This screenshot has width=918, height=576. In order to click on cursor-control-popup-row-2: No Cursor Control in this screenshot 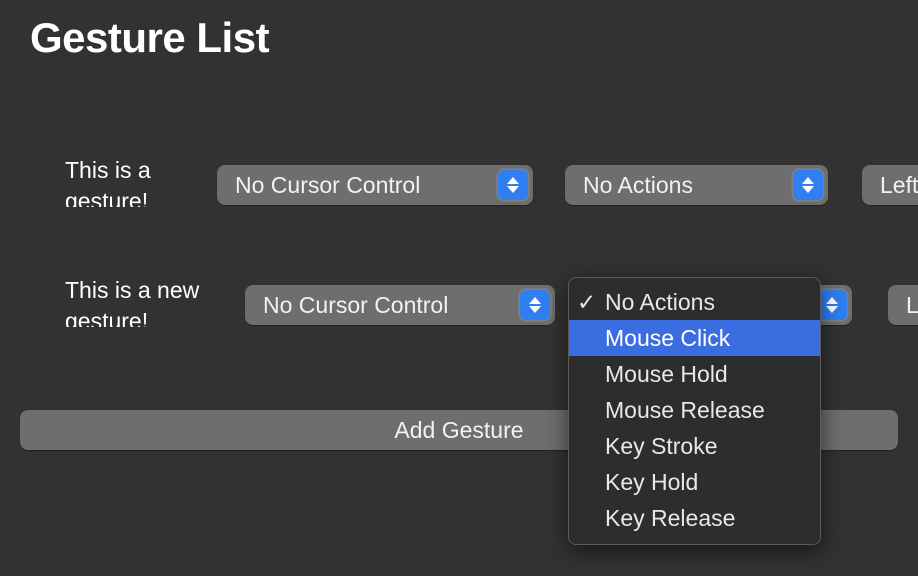, I will do `click(400, 305)`.